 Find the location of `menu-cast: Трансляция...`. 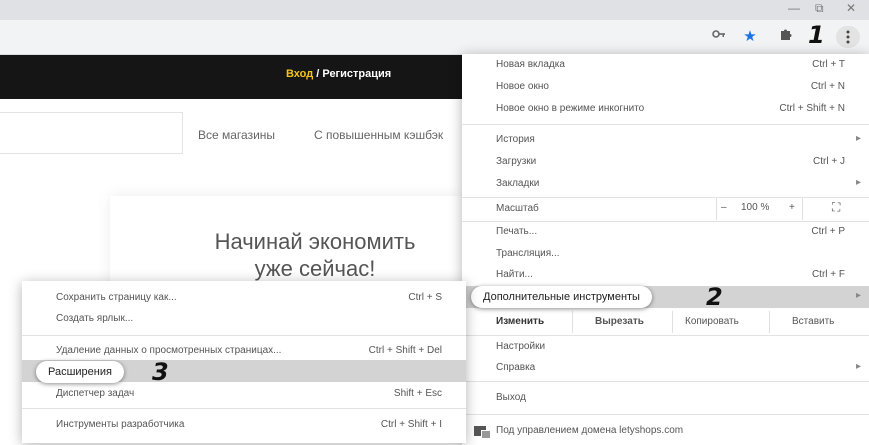

menu-cast: Трансляция... is located at coordinates (665, 254).